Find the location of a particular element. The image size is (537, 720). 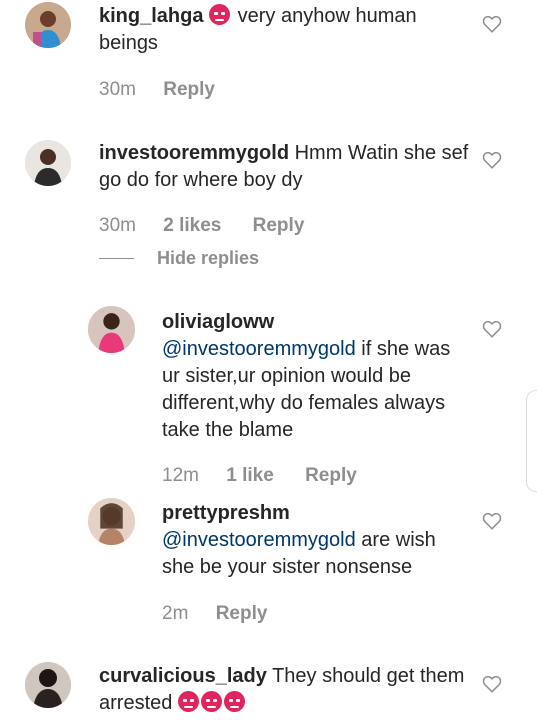

hide-replies-button: Hide replies is located at coordinates (179, 258).